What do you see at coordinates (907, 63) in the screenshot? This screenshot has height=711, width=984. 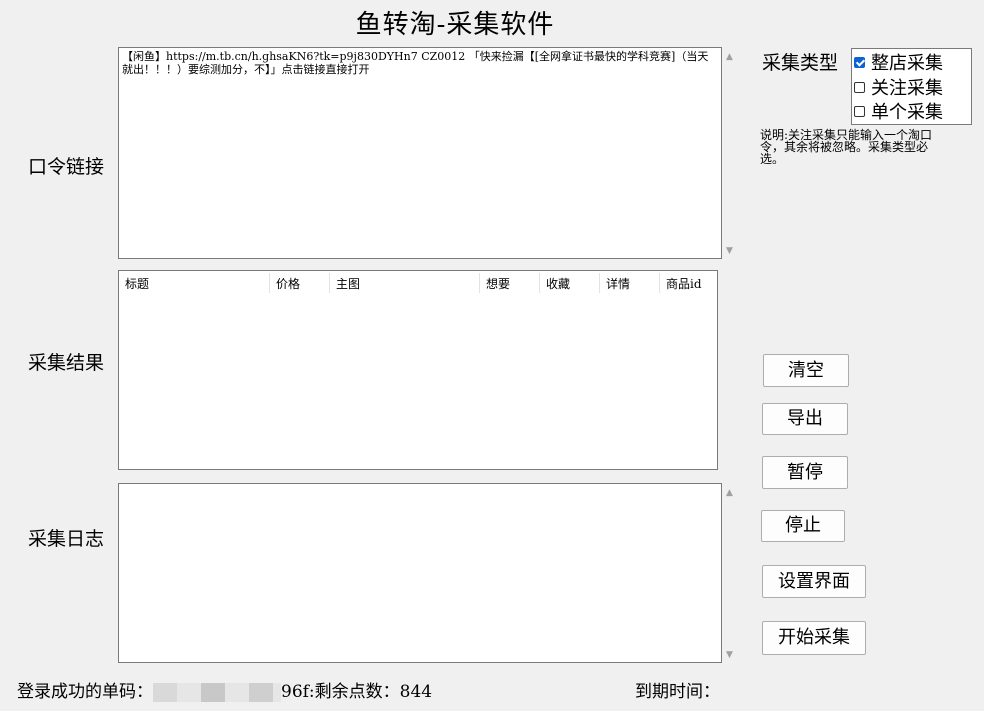 I see `option-whole-store-label: 整店采集` at bounding box center [907, 63].